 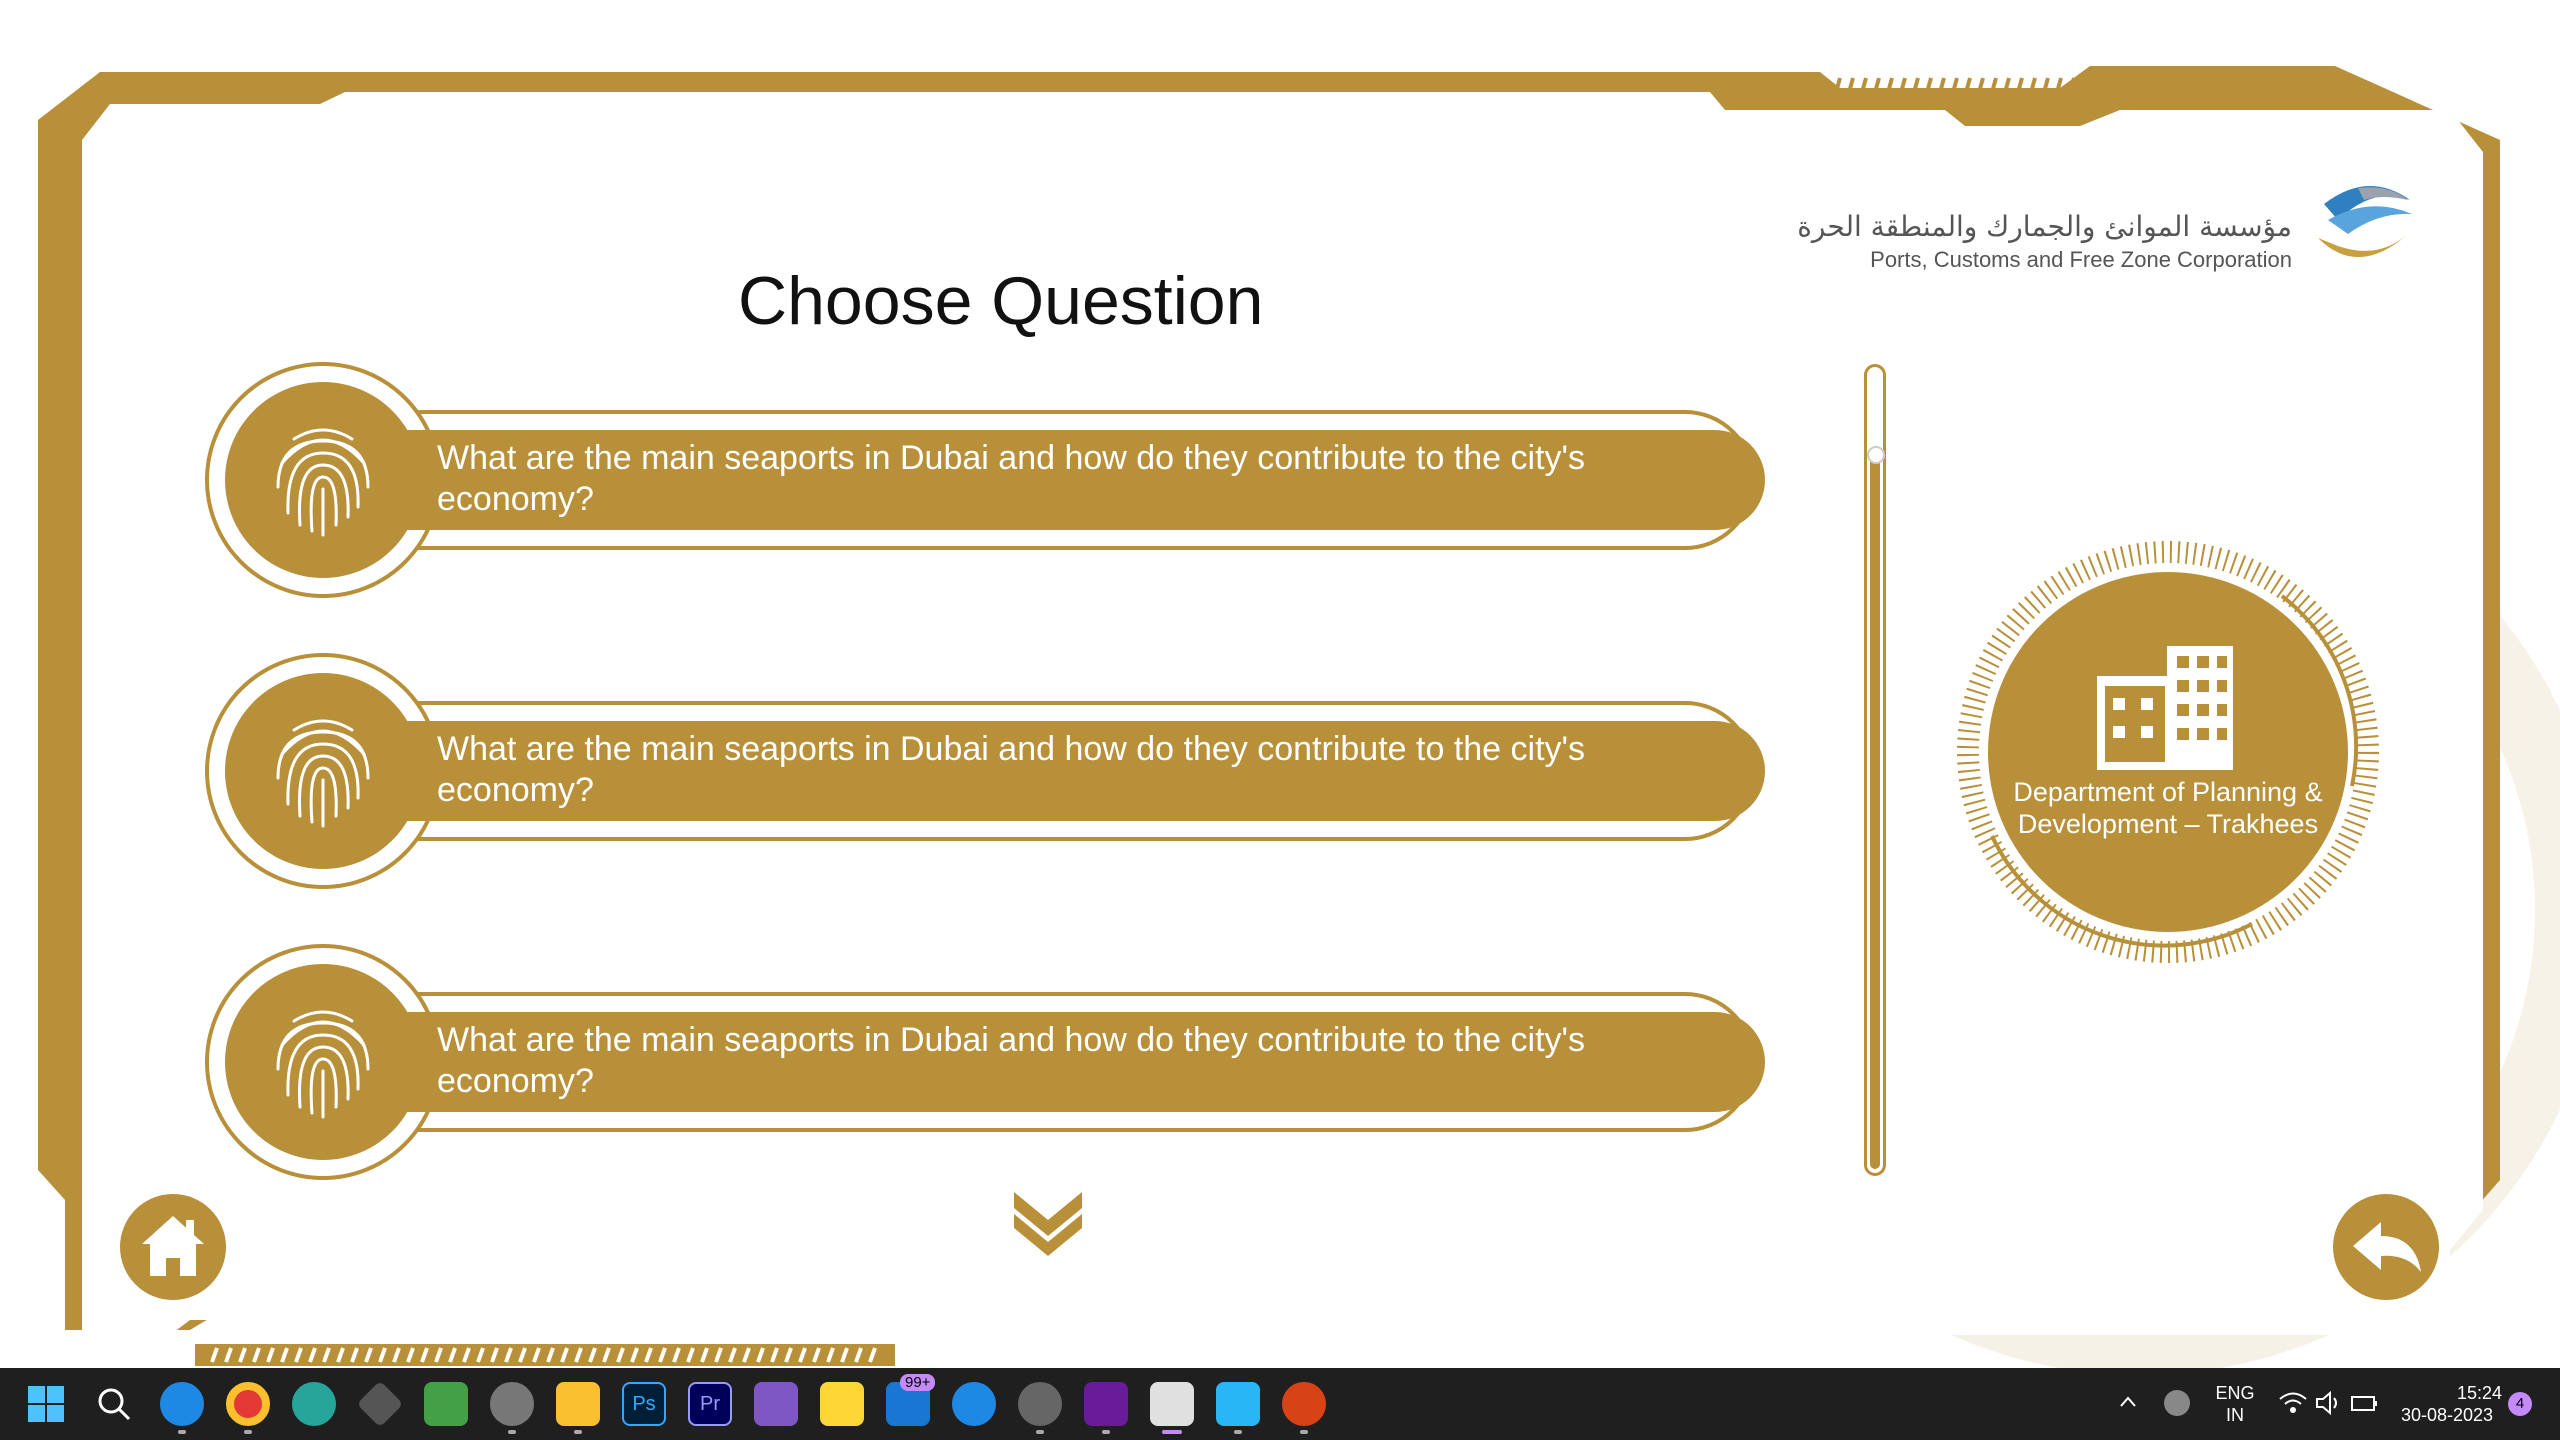 I want to click on scroll-down-button, so click(x=1048, y=1223).